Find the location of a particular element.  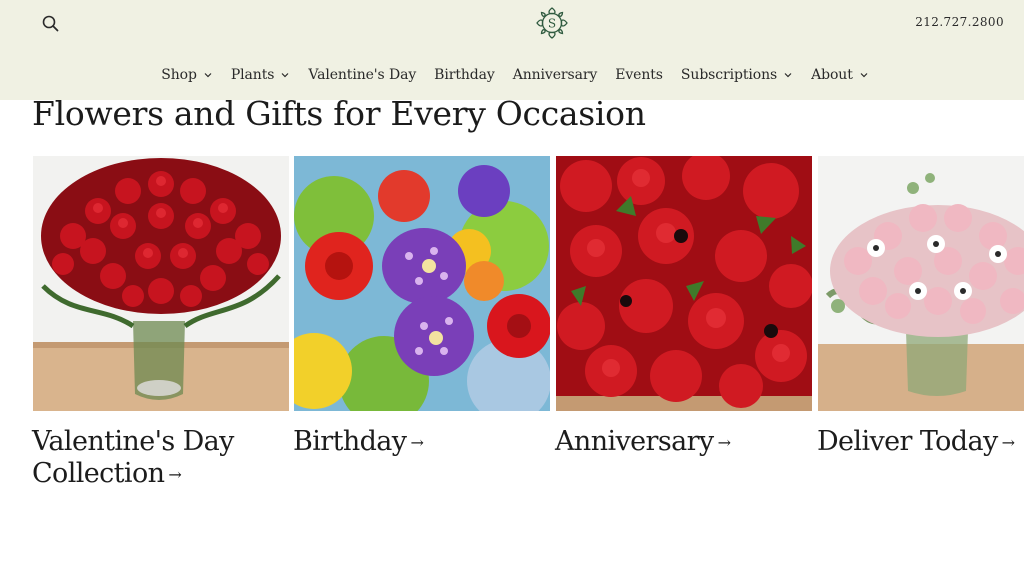

nav-item-label: Anniversary is located at coordinates (555, 75).